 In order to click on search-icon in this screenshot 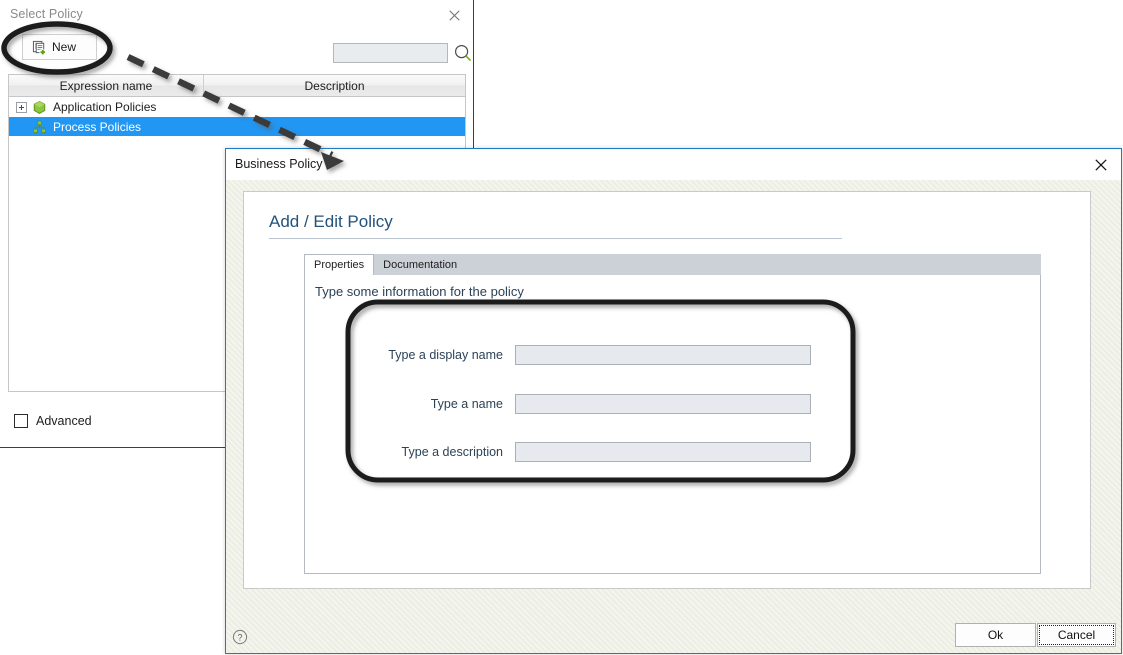, I will do `click(463, 53)`.